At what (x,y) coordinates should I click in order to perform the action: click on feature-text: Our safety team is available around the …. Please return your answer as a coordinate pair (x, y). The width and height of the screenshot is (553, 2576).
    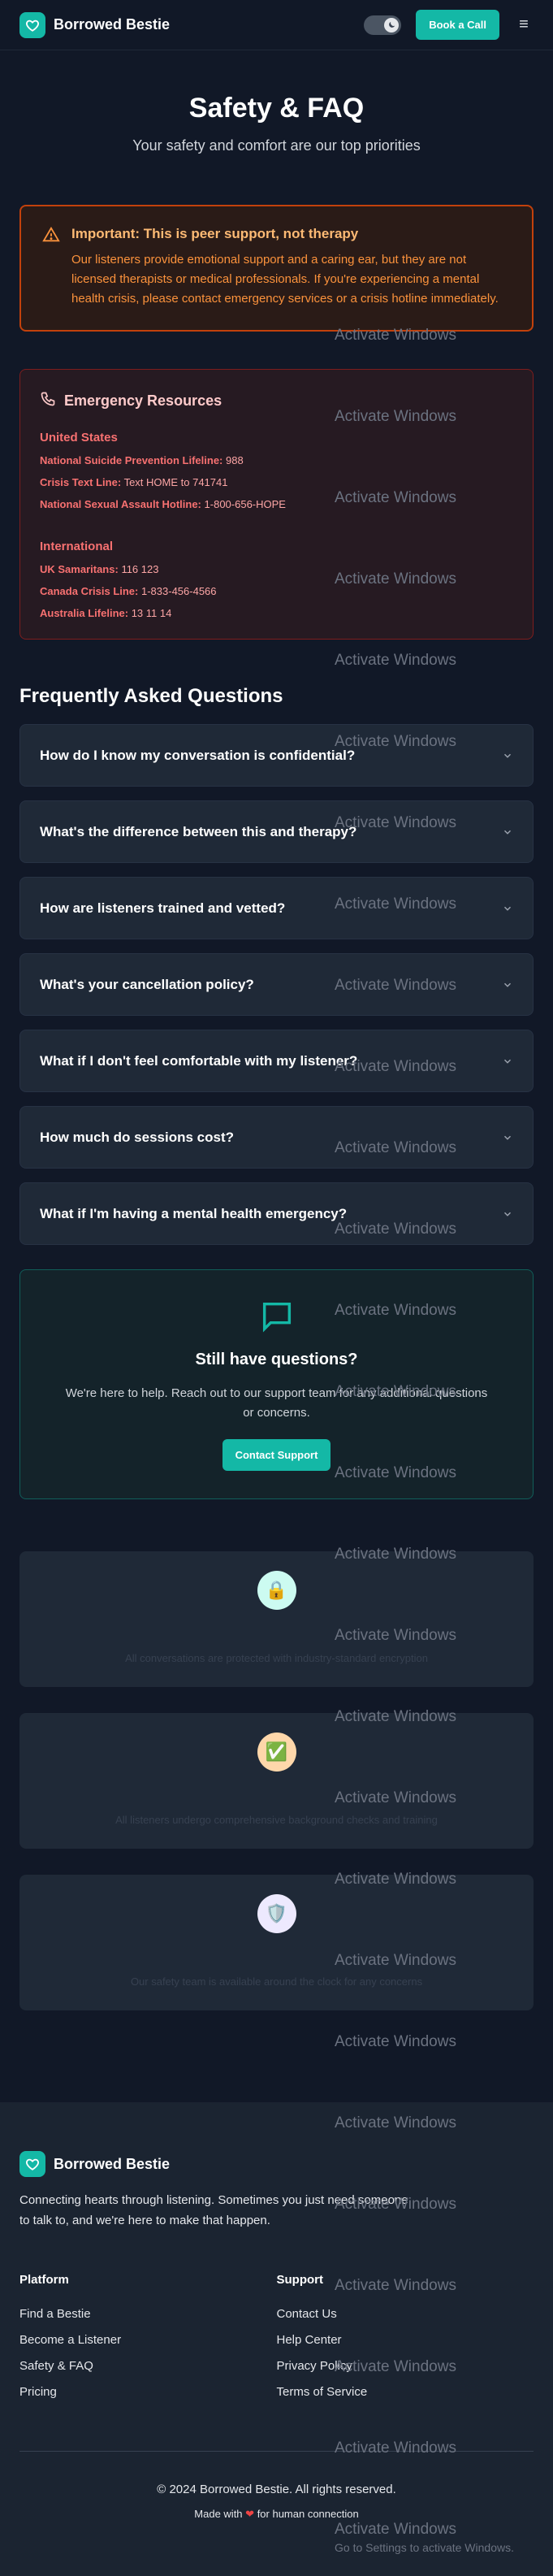
    Looking at the image, I should click on (276, 1981).